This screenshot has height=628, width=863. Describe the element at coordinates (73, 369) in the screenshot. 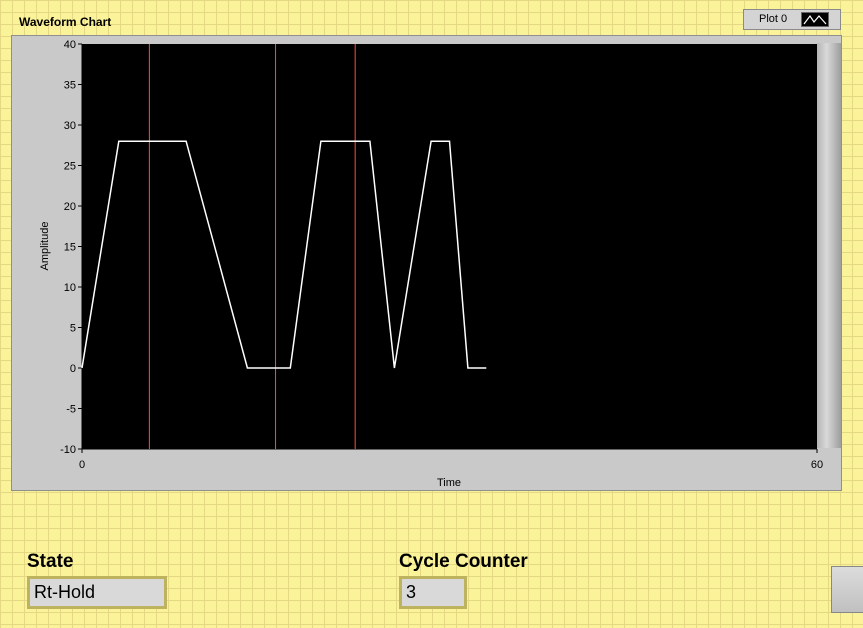

I see `y-tick-label: 0` at that location.